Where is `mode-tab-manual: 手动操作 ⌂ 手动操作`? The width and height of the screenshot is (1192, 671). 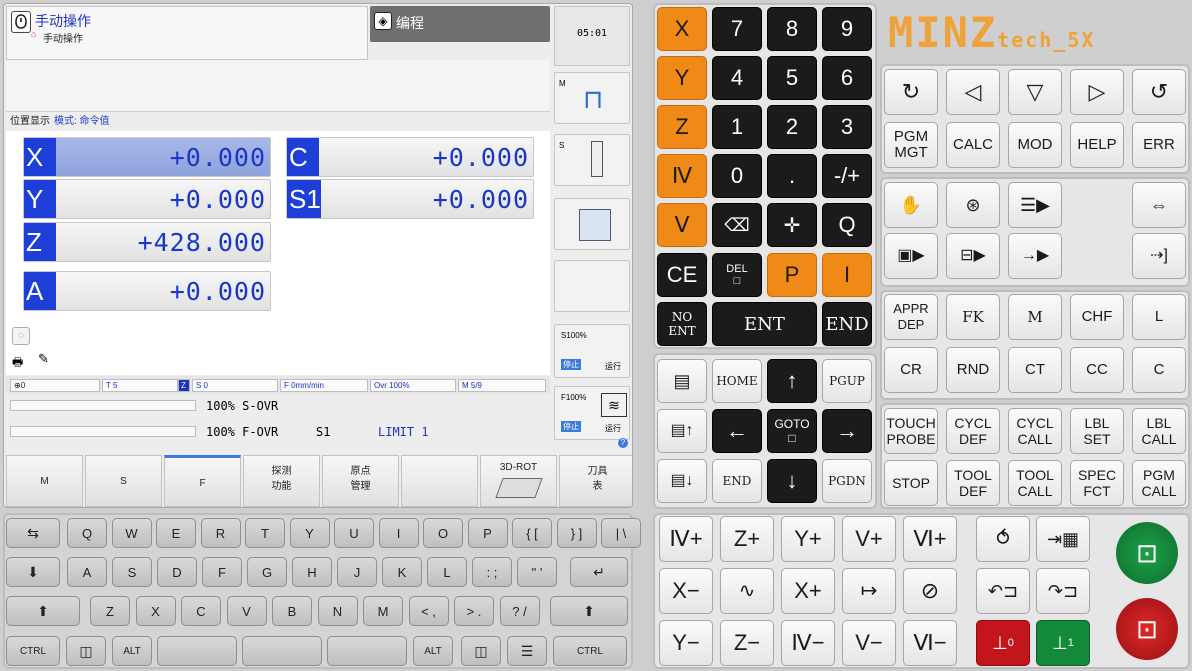 mode-tab-manual: 手动操作 ⌂ 手动操作 is located at coordinates (187, 33).